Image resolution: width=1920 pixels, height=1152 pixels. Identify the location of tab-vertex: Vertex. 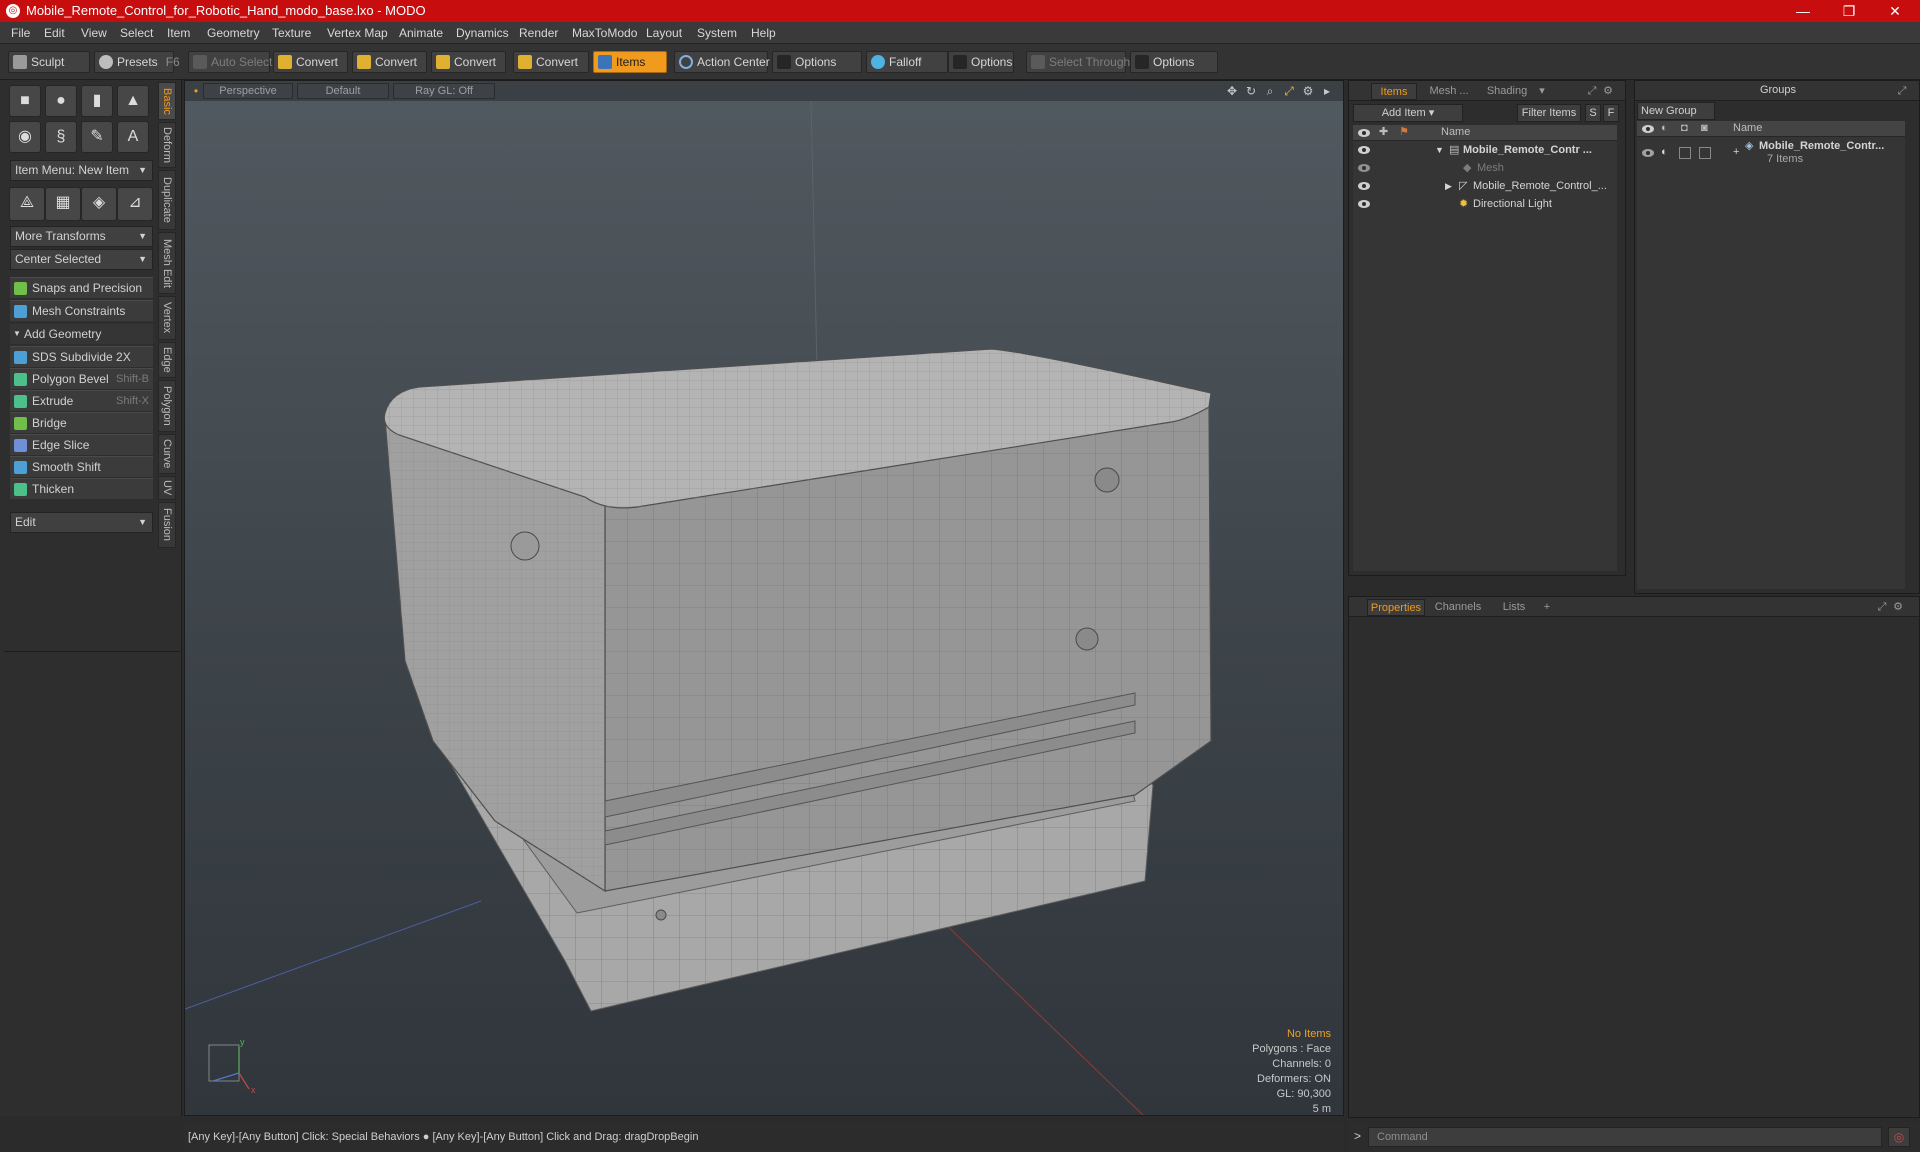
(167, 318).